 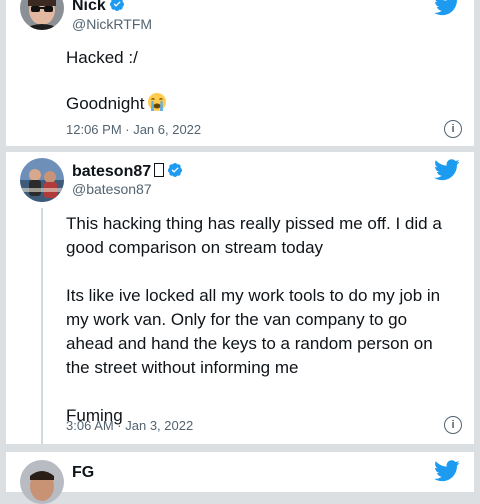 What do you see at coordinates (112, 189) in the screenshot?
I see `handle: @bateson87` at bounding box center [112, 189].